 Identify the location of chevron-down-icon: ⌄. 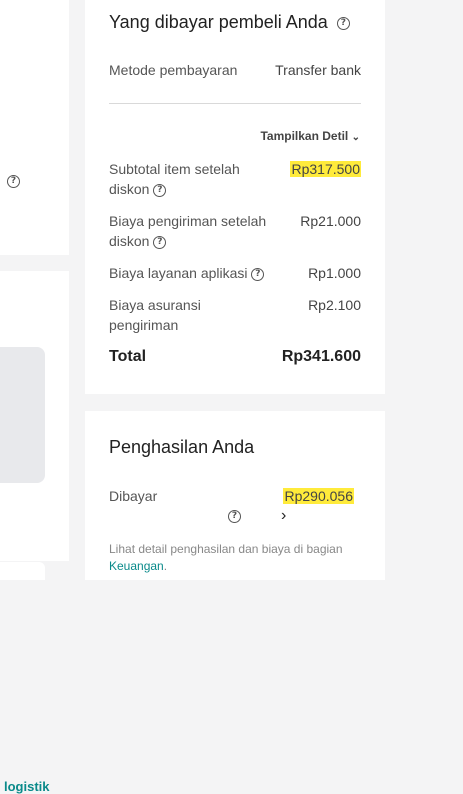
(355, 137).